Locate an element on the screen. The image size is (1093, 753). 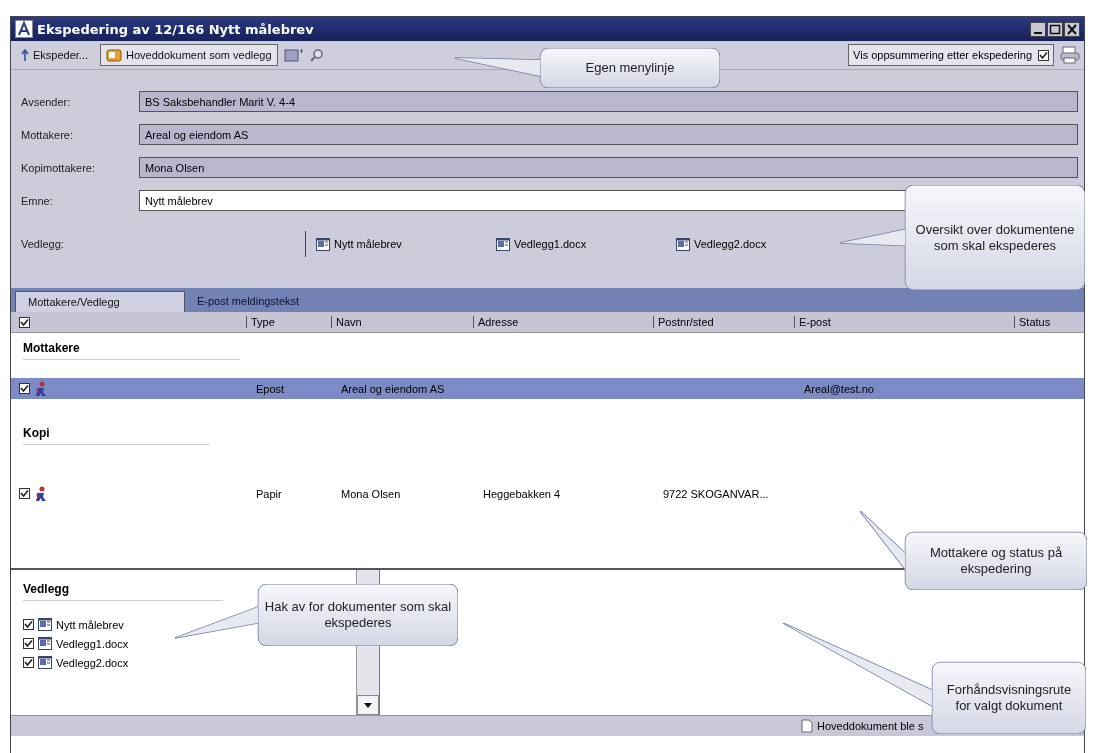
table-cell-text: Areal@test.no is located at coordinates (839, 388).